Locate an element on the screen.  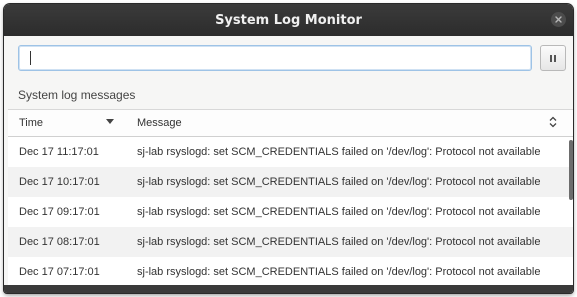
title-bar: System Log Monitor is located at coordinates (288, 20).